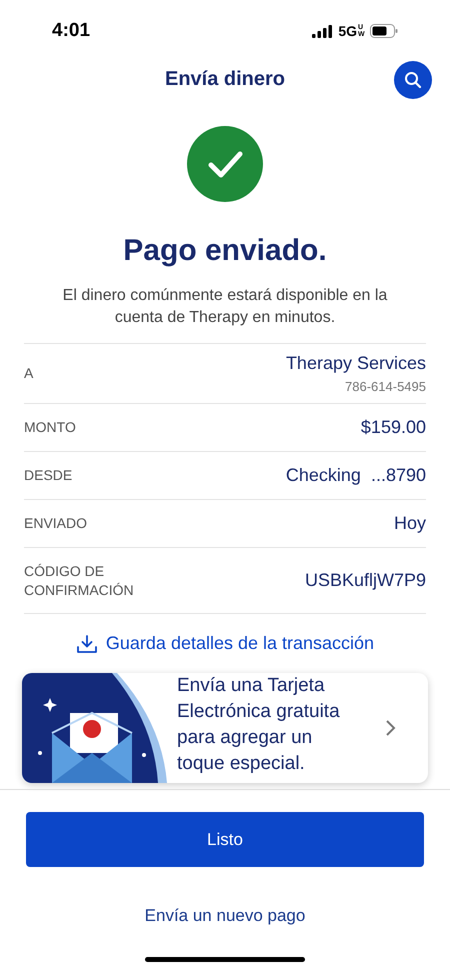  Describe the element at coordinates (391, 728) in the screenshot. I see `chevron-right-icon` at that location.